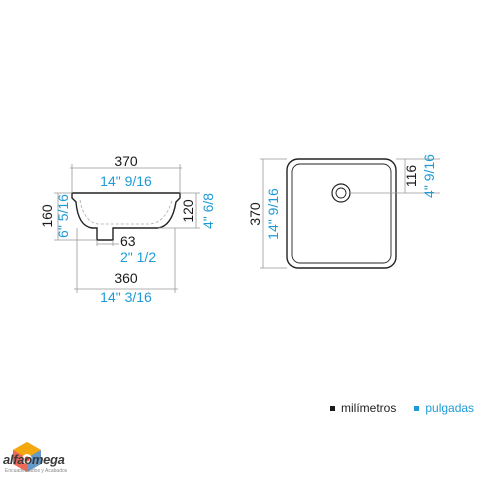 The width and height of the screenshot is (500, 500). I want to click on logo-tagline: Encuadernados y Acabados, so click(36, 471).